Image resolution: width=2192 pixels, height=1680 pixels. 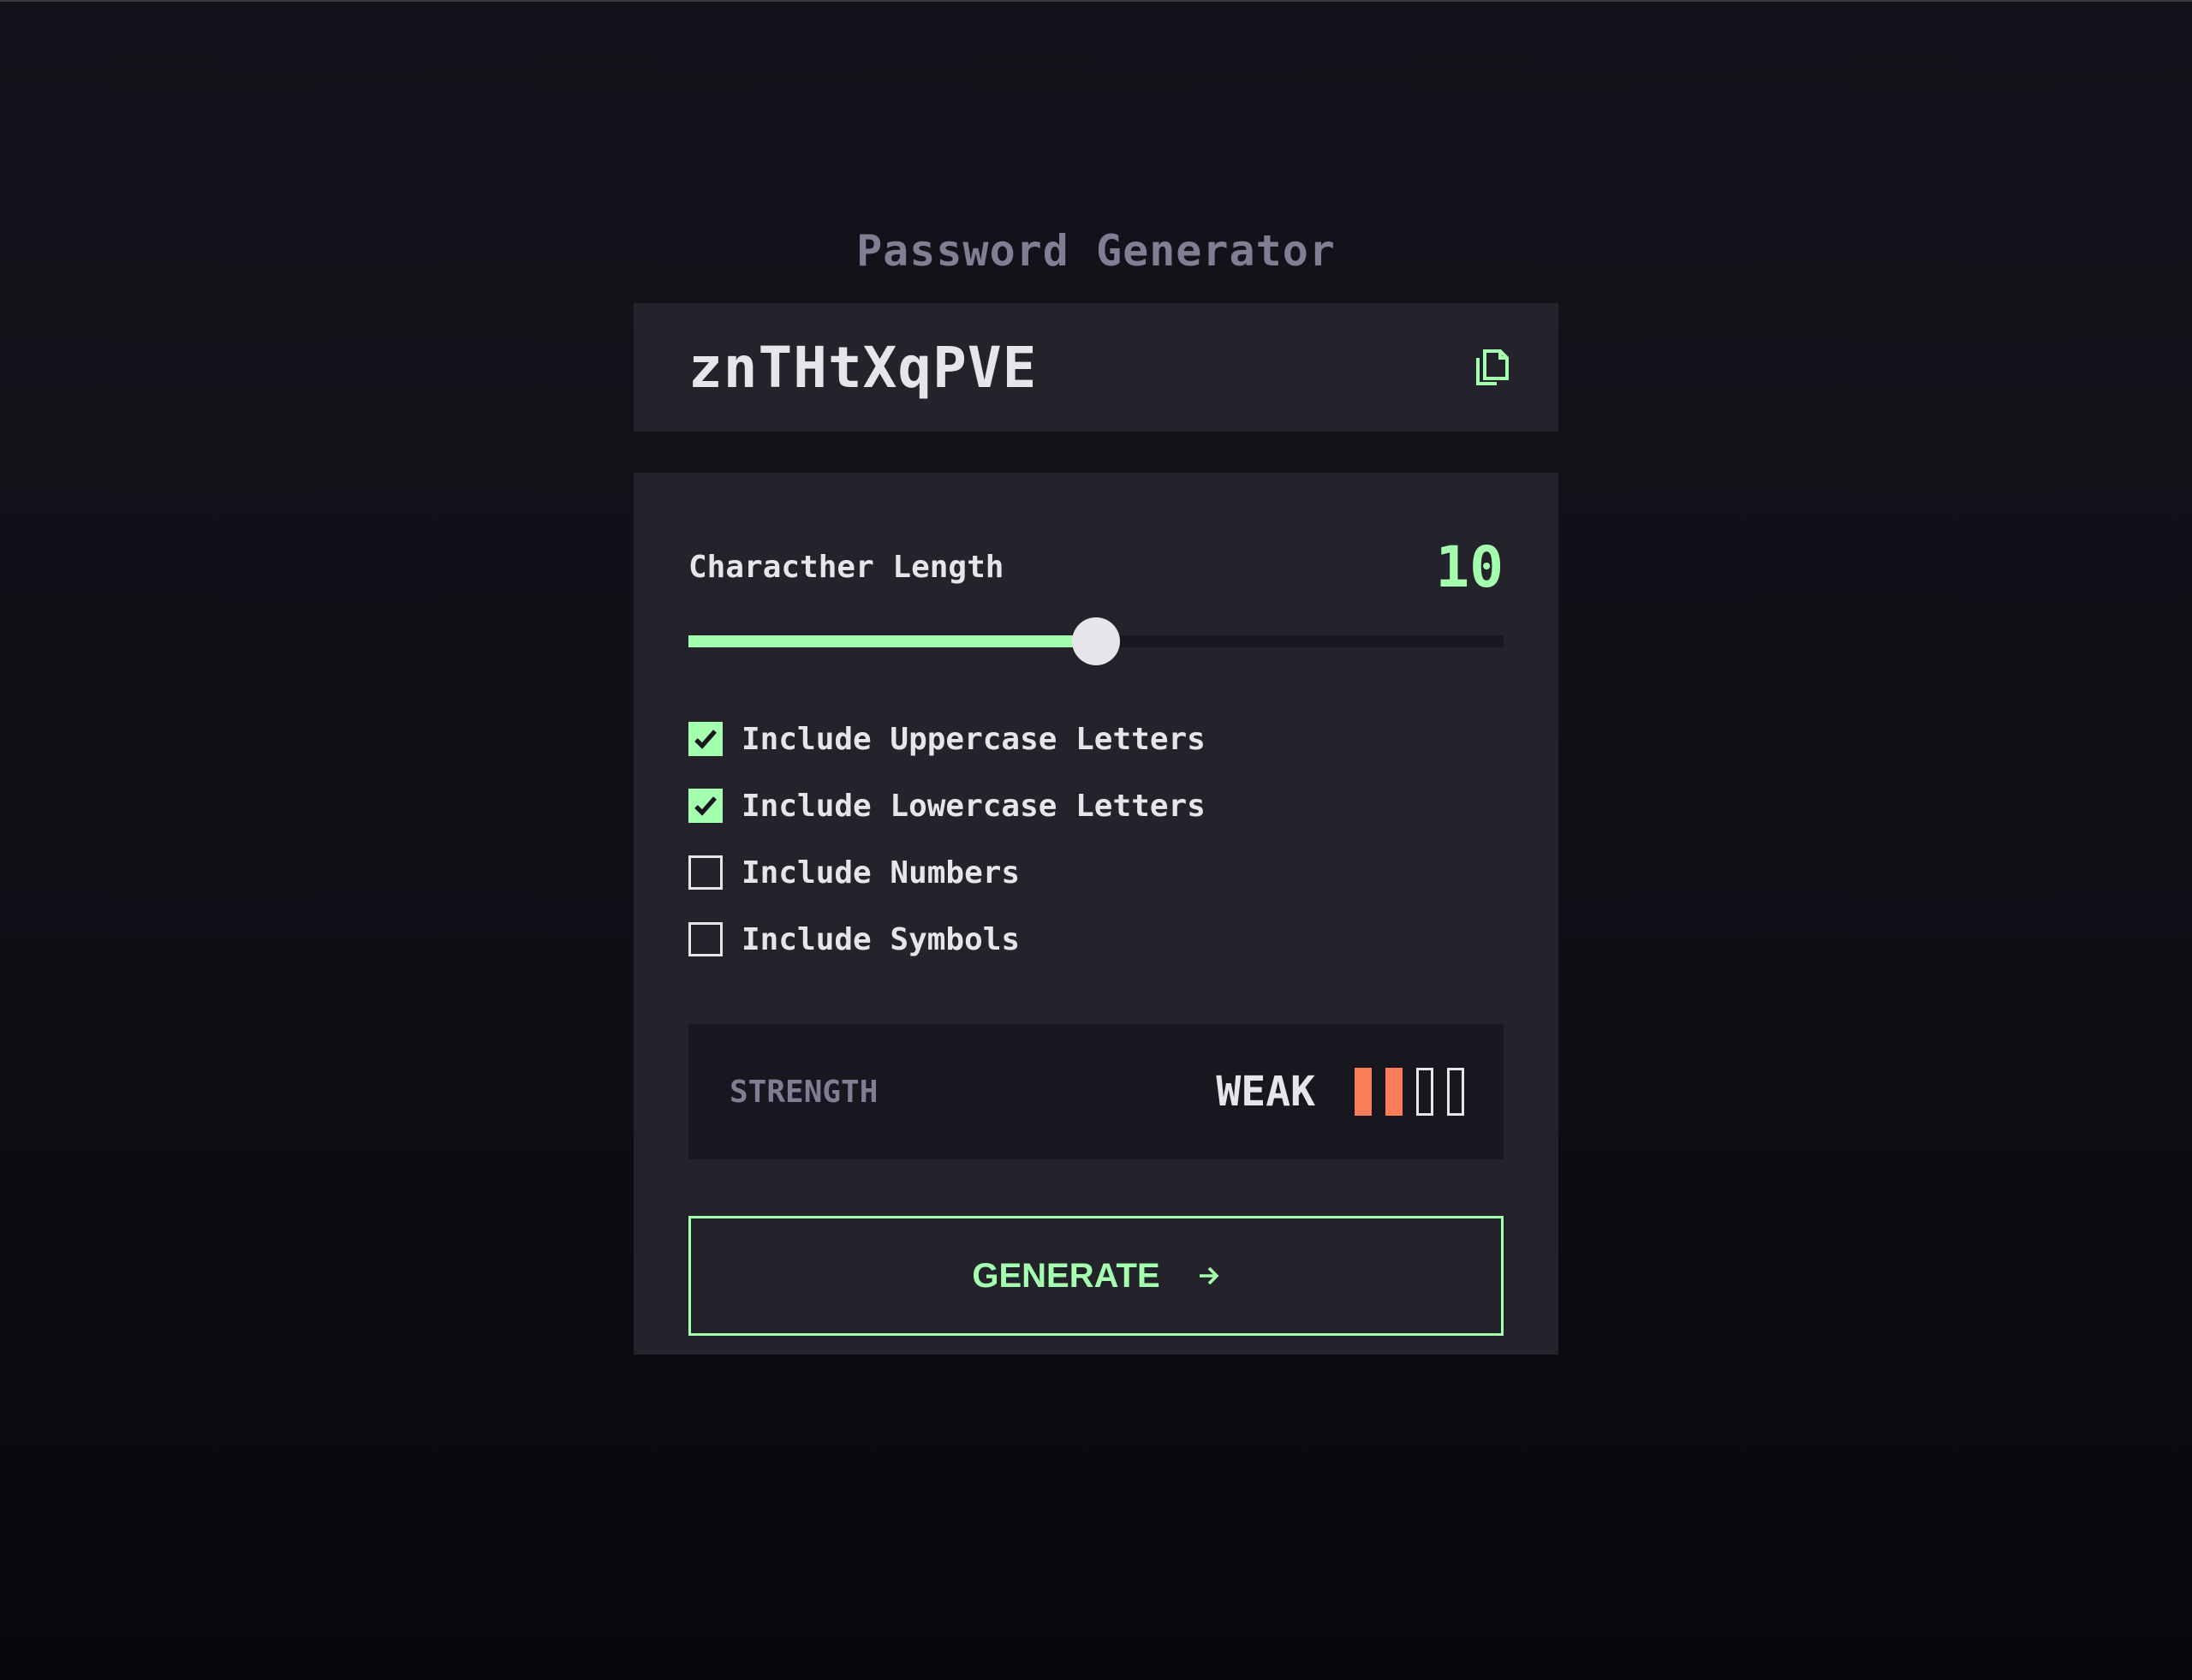 What do you see at coordinates (705, 939) in the screenshot?
I see `symbols-checkbox` at bounding box center [705, 939].